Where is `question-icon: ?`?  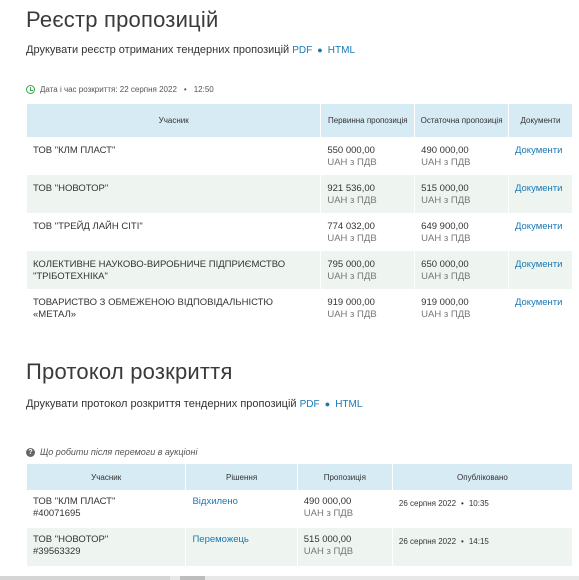 question-icon: ? is located at coordinates (30, 452).